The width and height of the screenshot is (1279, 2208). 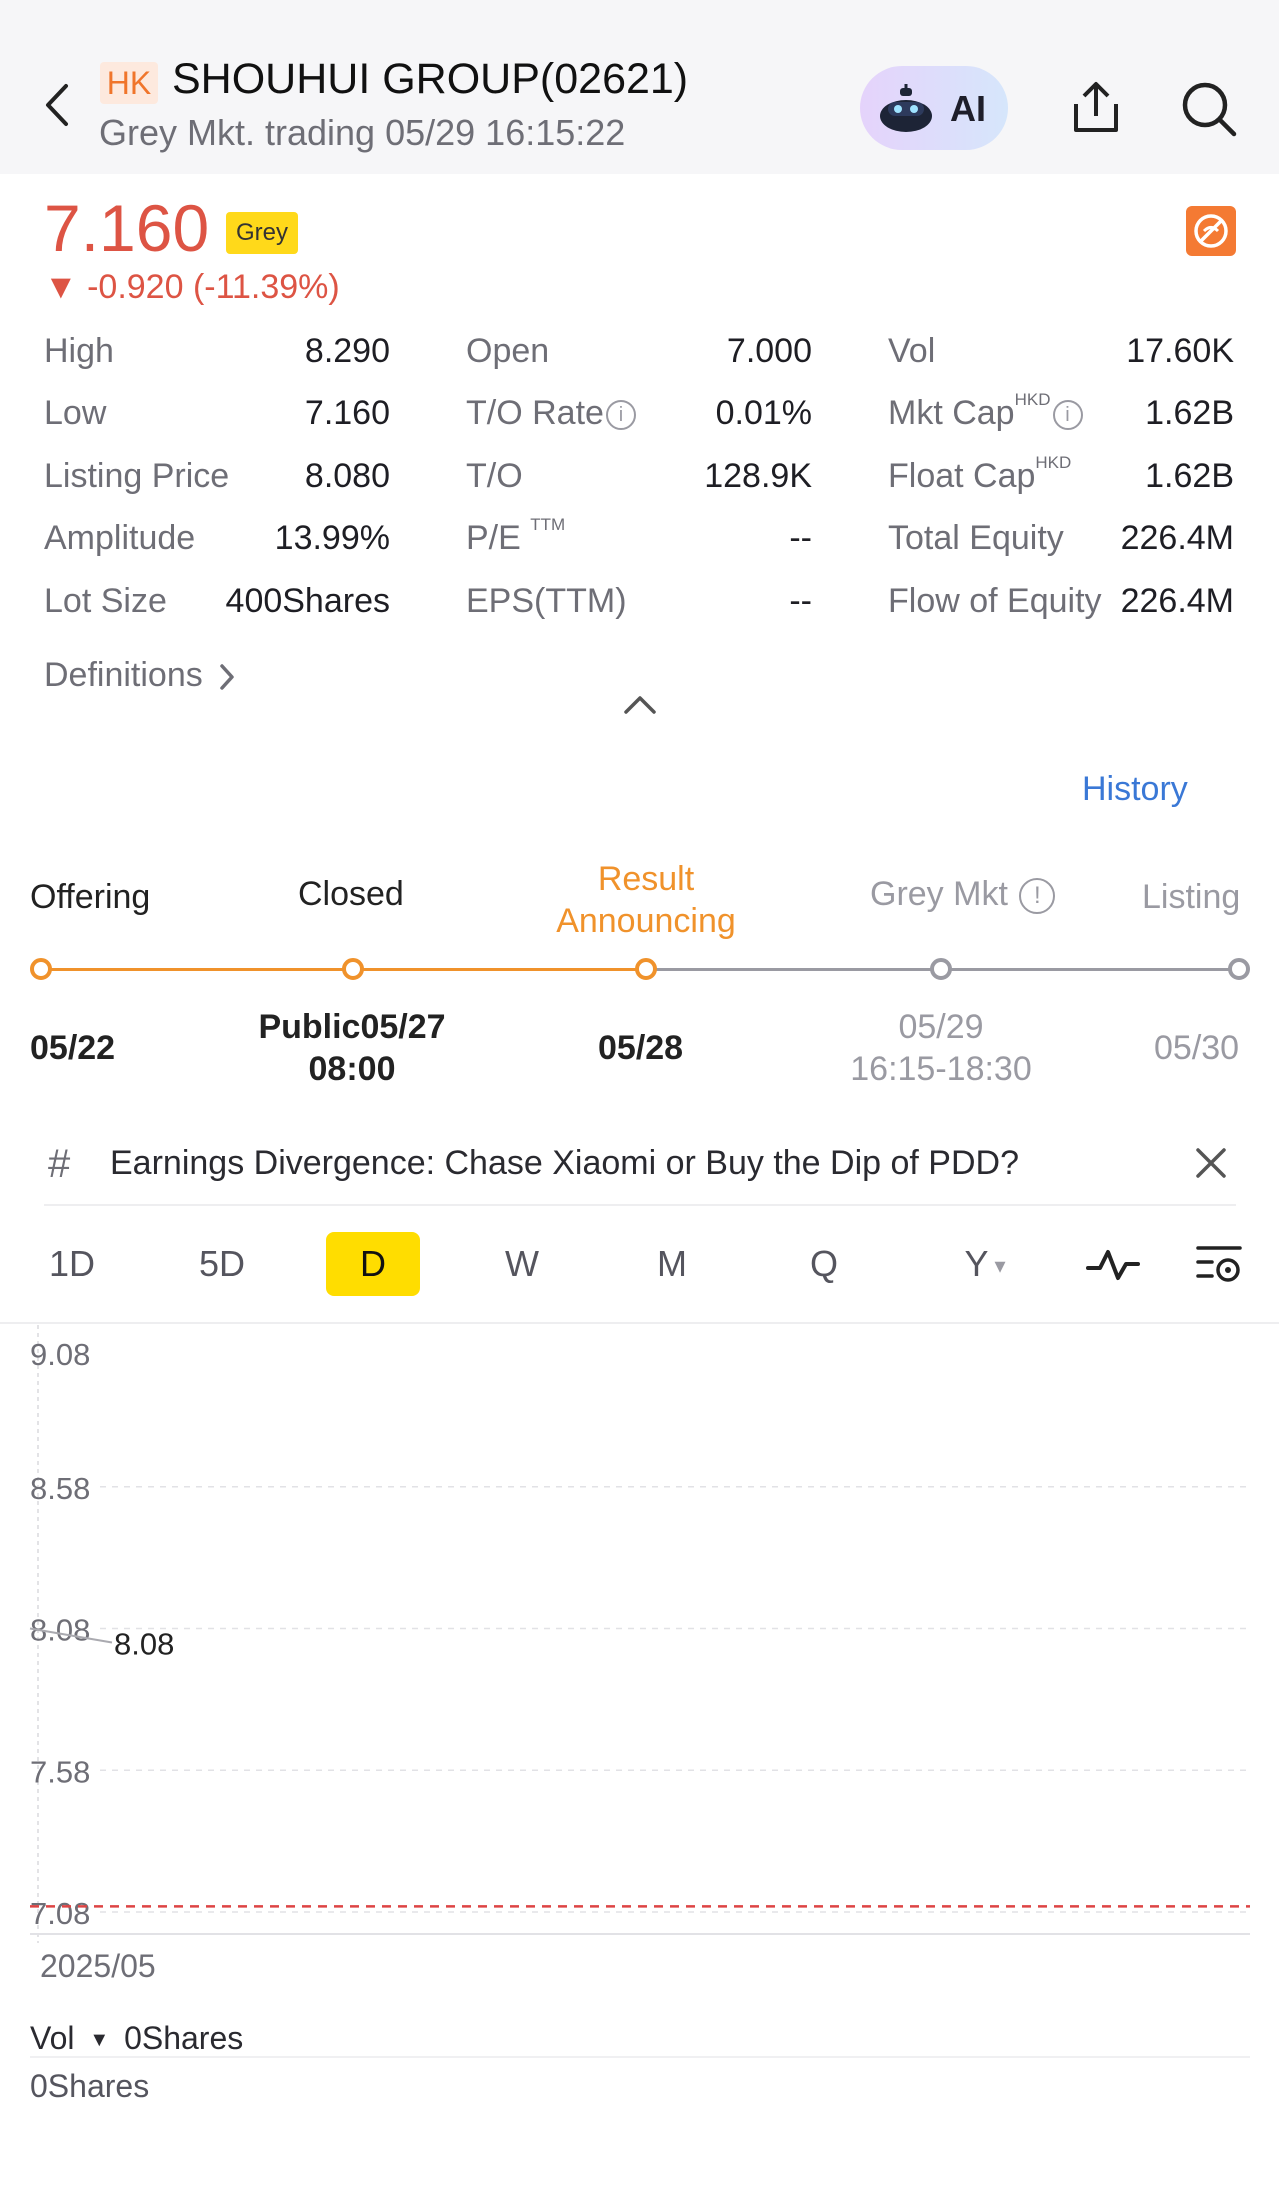 What do you see at coordinates (800, 538) in the screenshot?
I see `stat-value-pe: --` at bounding box center [800, 538].